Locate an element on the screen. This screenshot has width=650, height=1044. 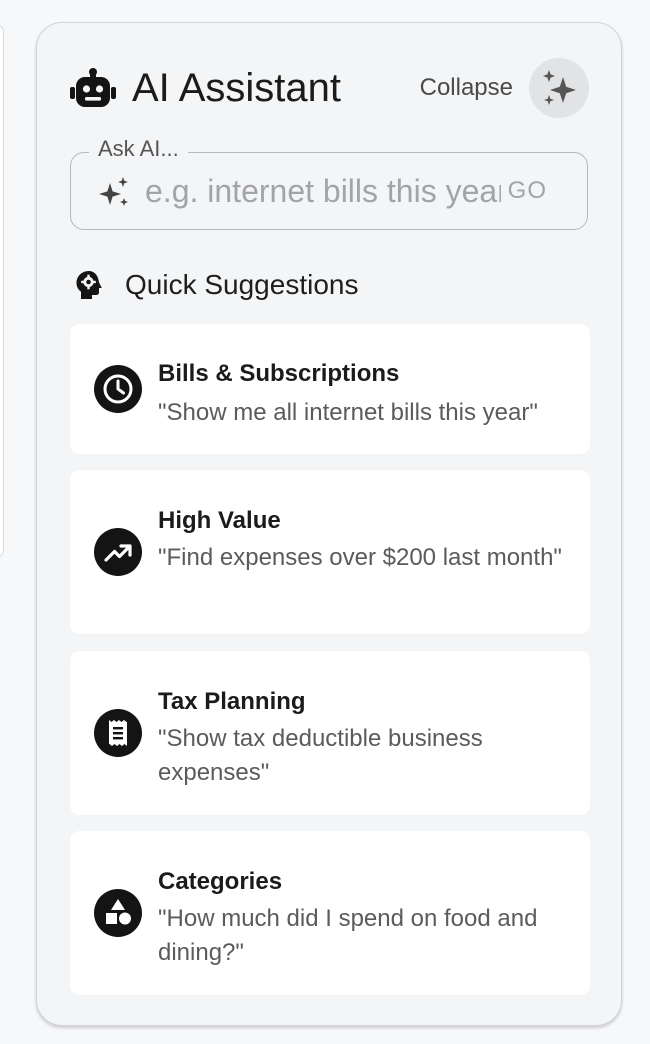
collapse-button: Collapse is located at coordinates (466, 88).